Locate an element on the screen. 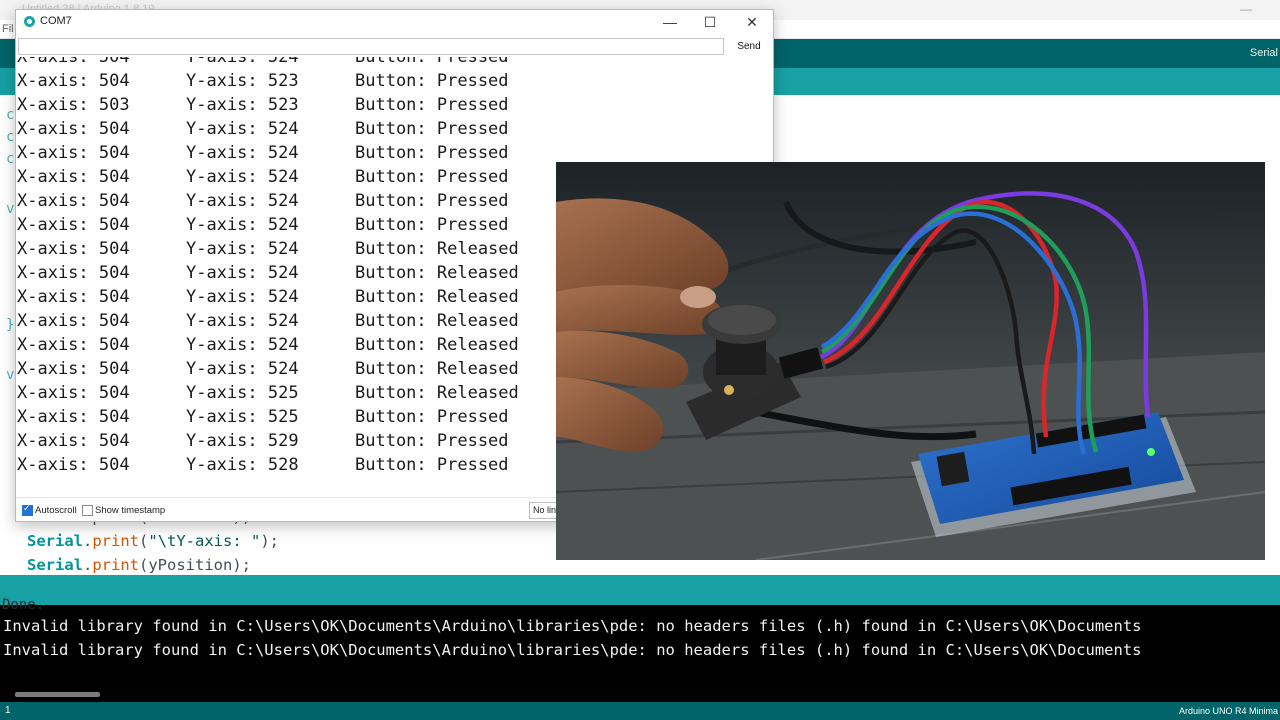 This screenshot has width=1280, height=720. ide-minimize-button: — is located at coordinates (1246, 9).